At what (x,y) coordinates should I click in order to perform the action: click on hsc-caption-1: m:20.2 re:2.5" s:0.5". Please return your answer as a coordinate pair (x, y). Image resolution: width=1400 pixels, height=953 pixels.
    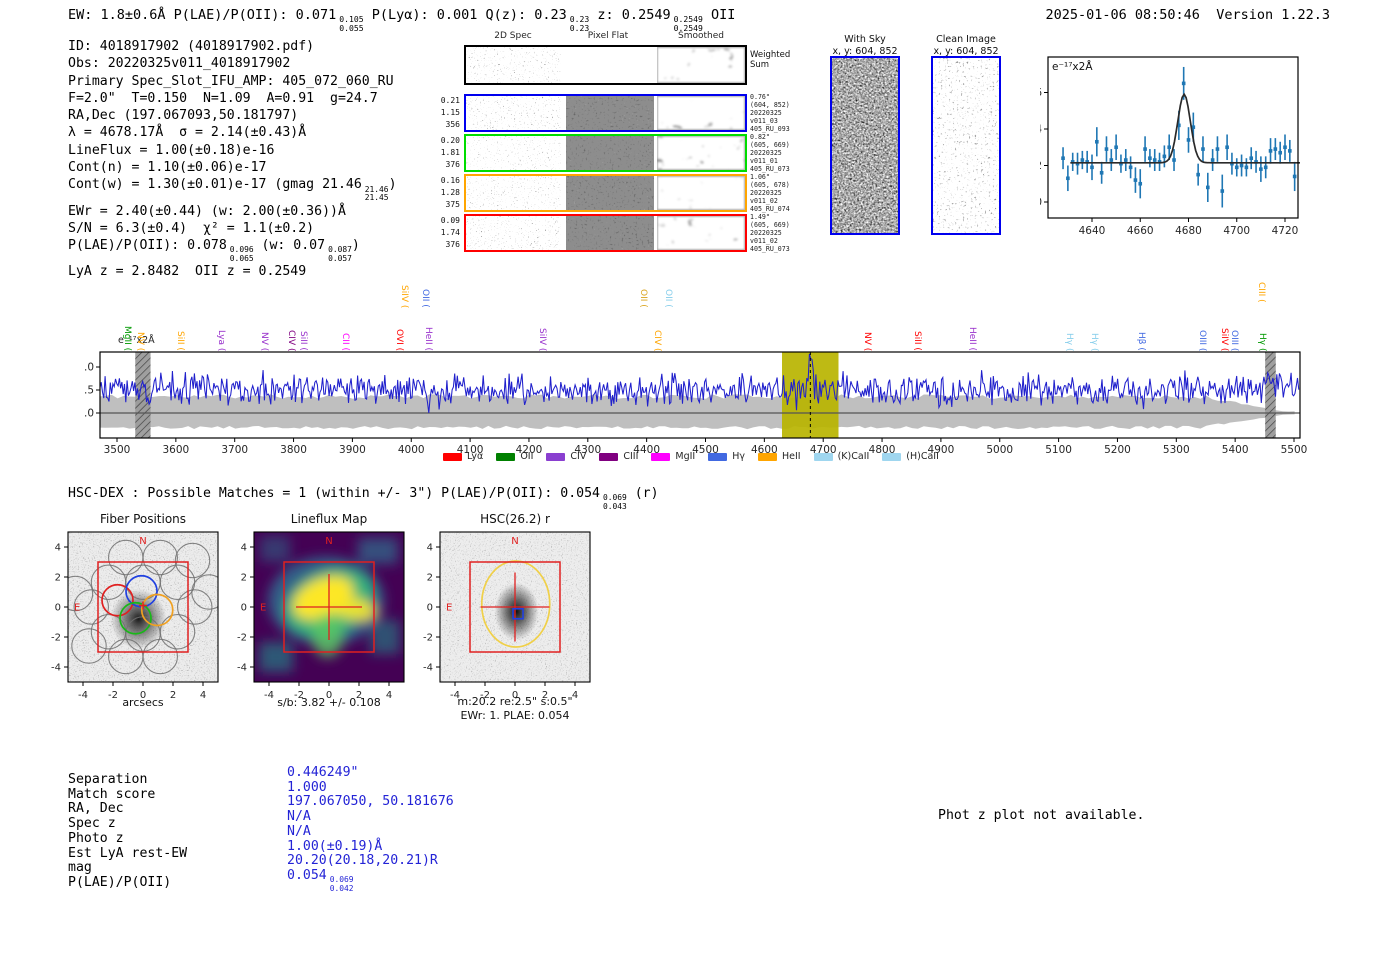
    Looking at the image, I should click on (515, 701).